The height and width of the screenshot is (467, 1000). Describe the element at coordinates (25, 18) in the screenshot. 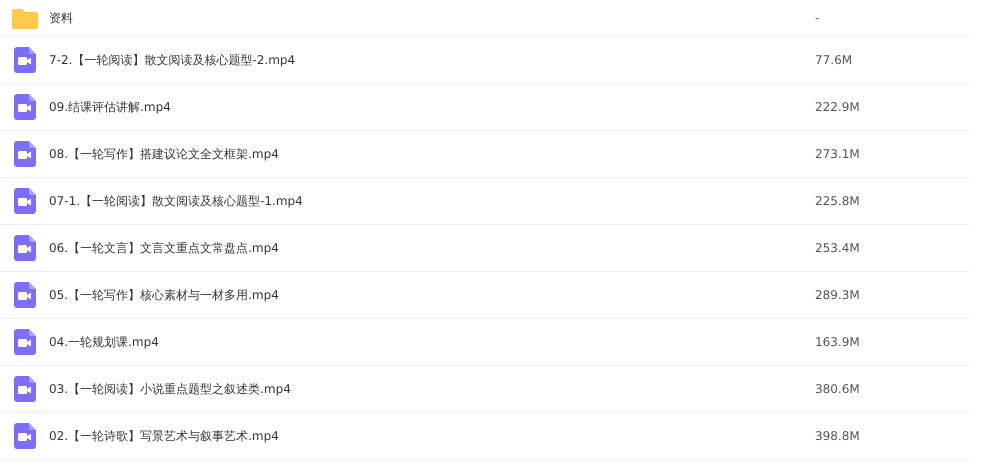

I see `folder-icon` at that location.